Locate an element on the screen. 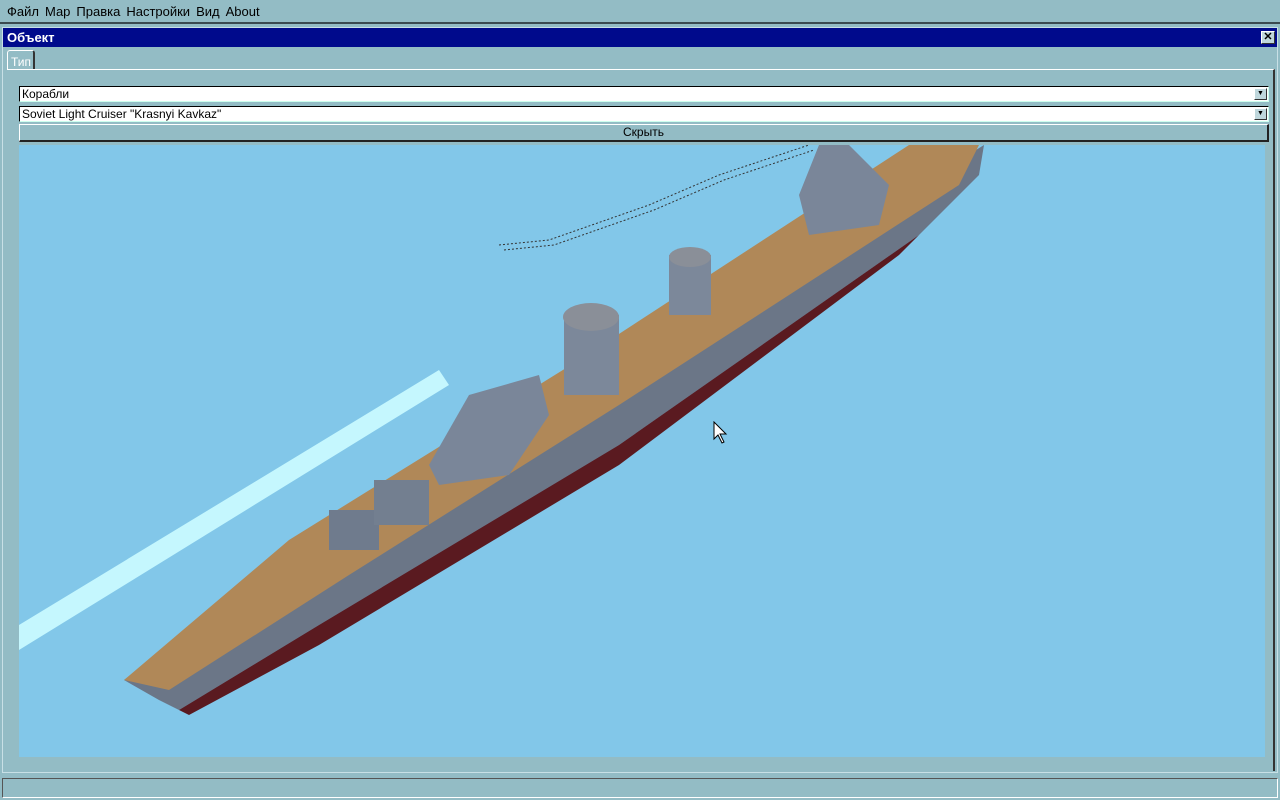  status-bar is located at coordinates (640, 788).